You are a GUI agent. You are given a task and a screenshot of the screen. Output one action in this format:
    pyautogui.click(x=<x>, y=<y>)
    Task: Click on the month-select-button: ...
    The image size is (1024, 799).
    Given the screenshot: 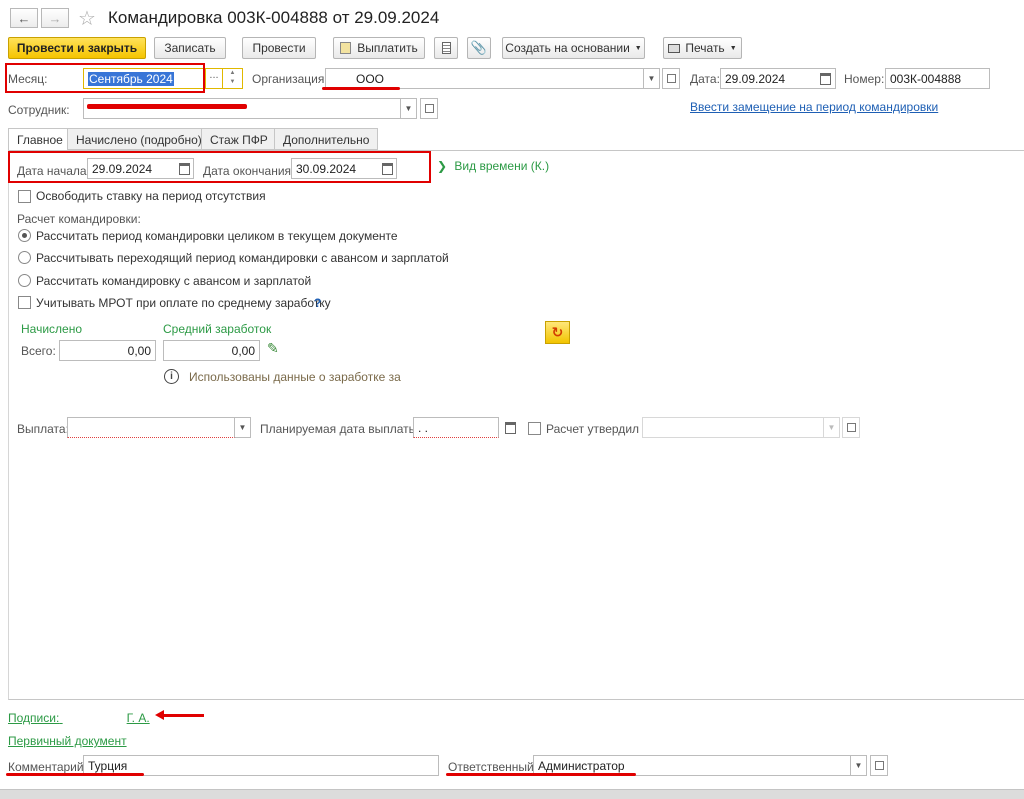 What is the action you would take?
    pyautogui.click(x=214, y=78)
    